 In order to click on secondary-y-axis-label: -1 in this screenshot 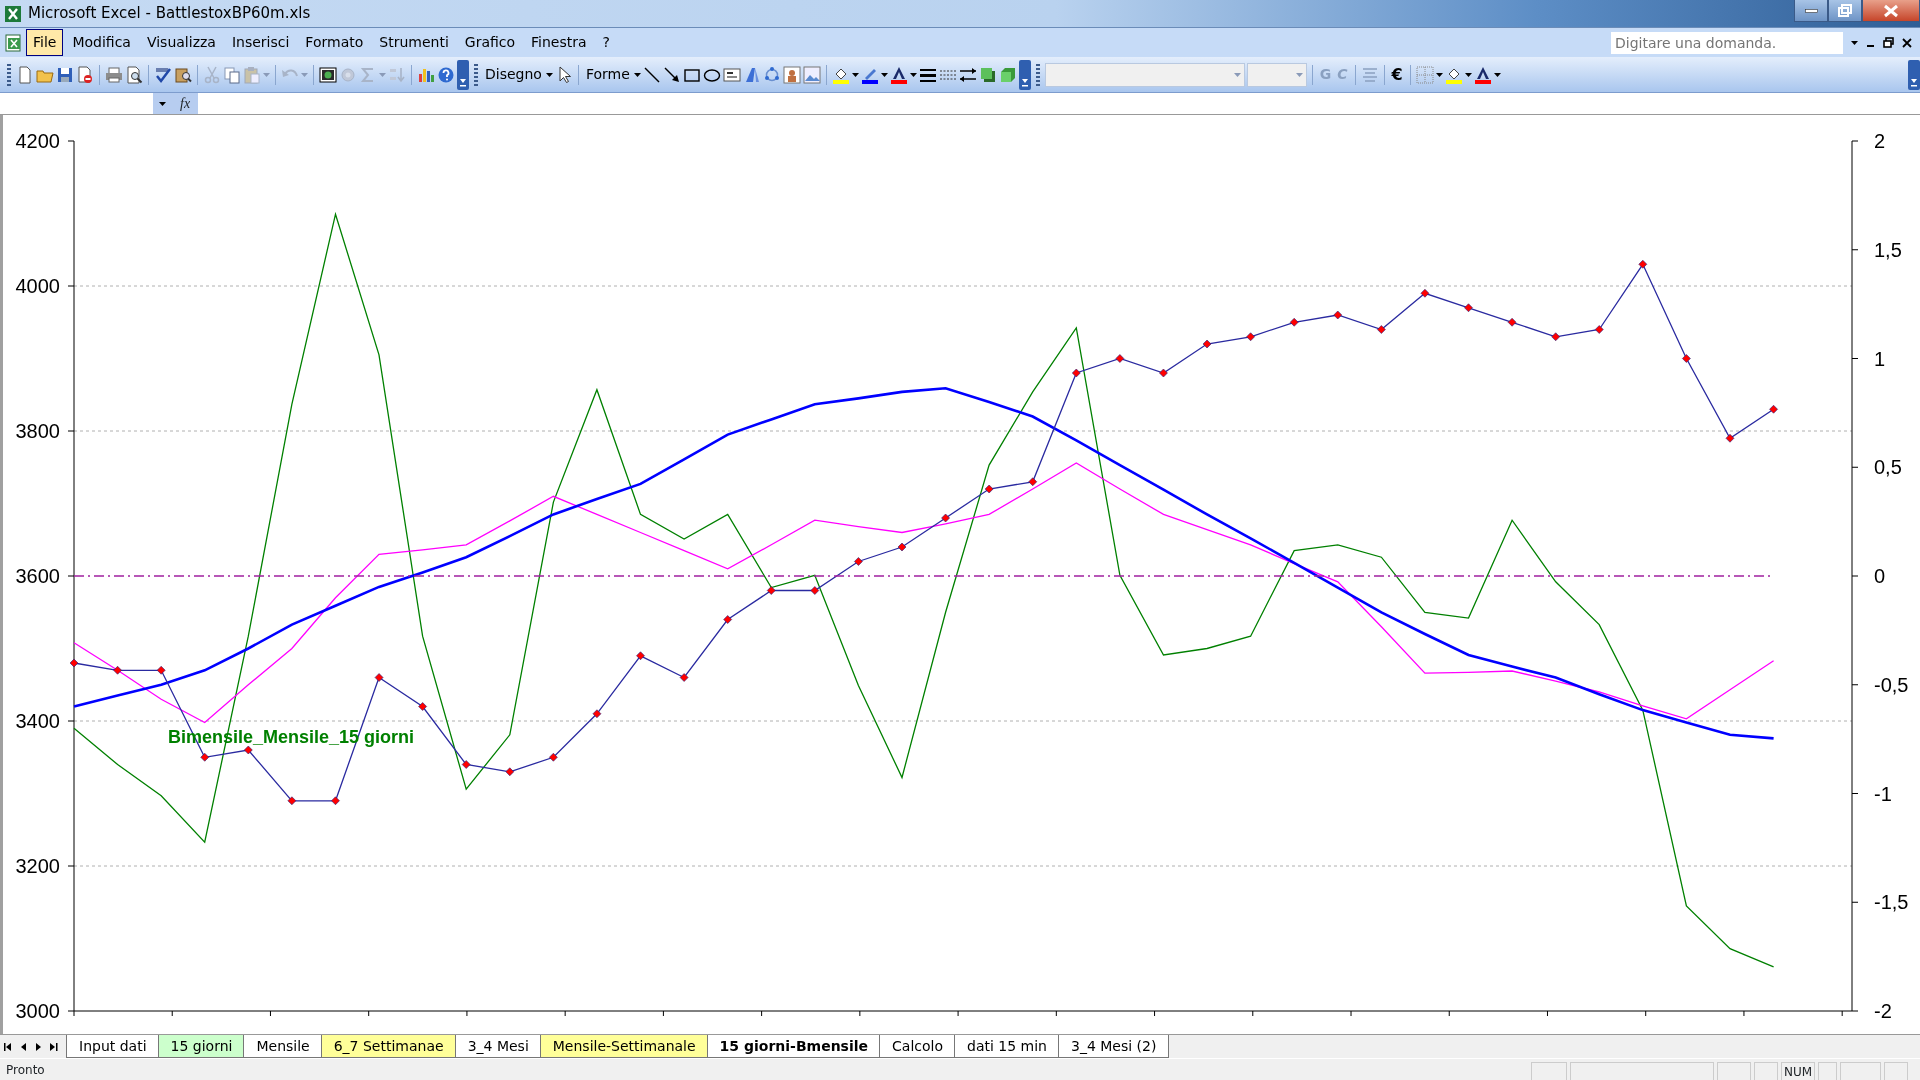, I will do `click(1883, 793)`.